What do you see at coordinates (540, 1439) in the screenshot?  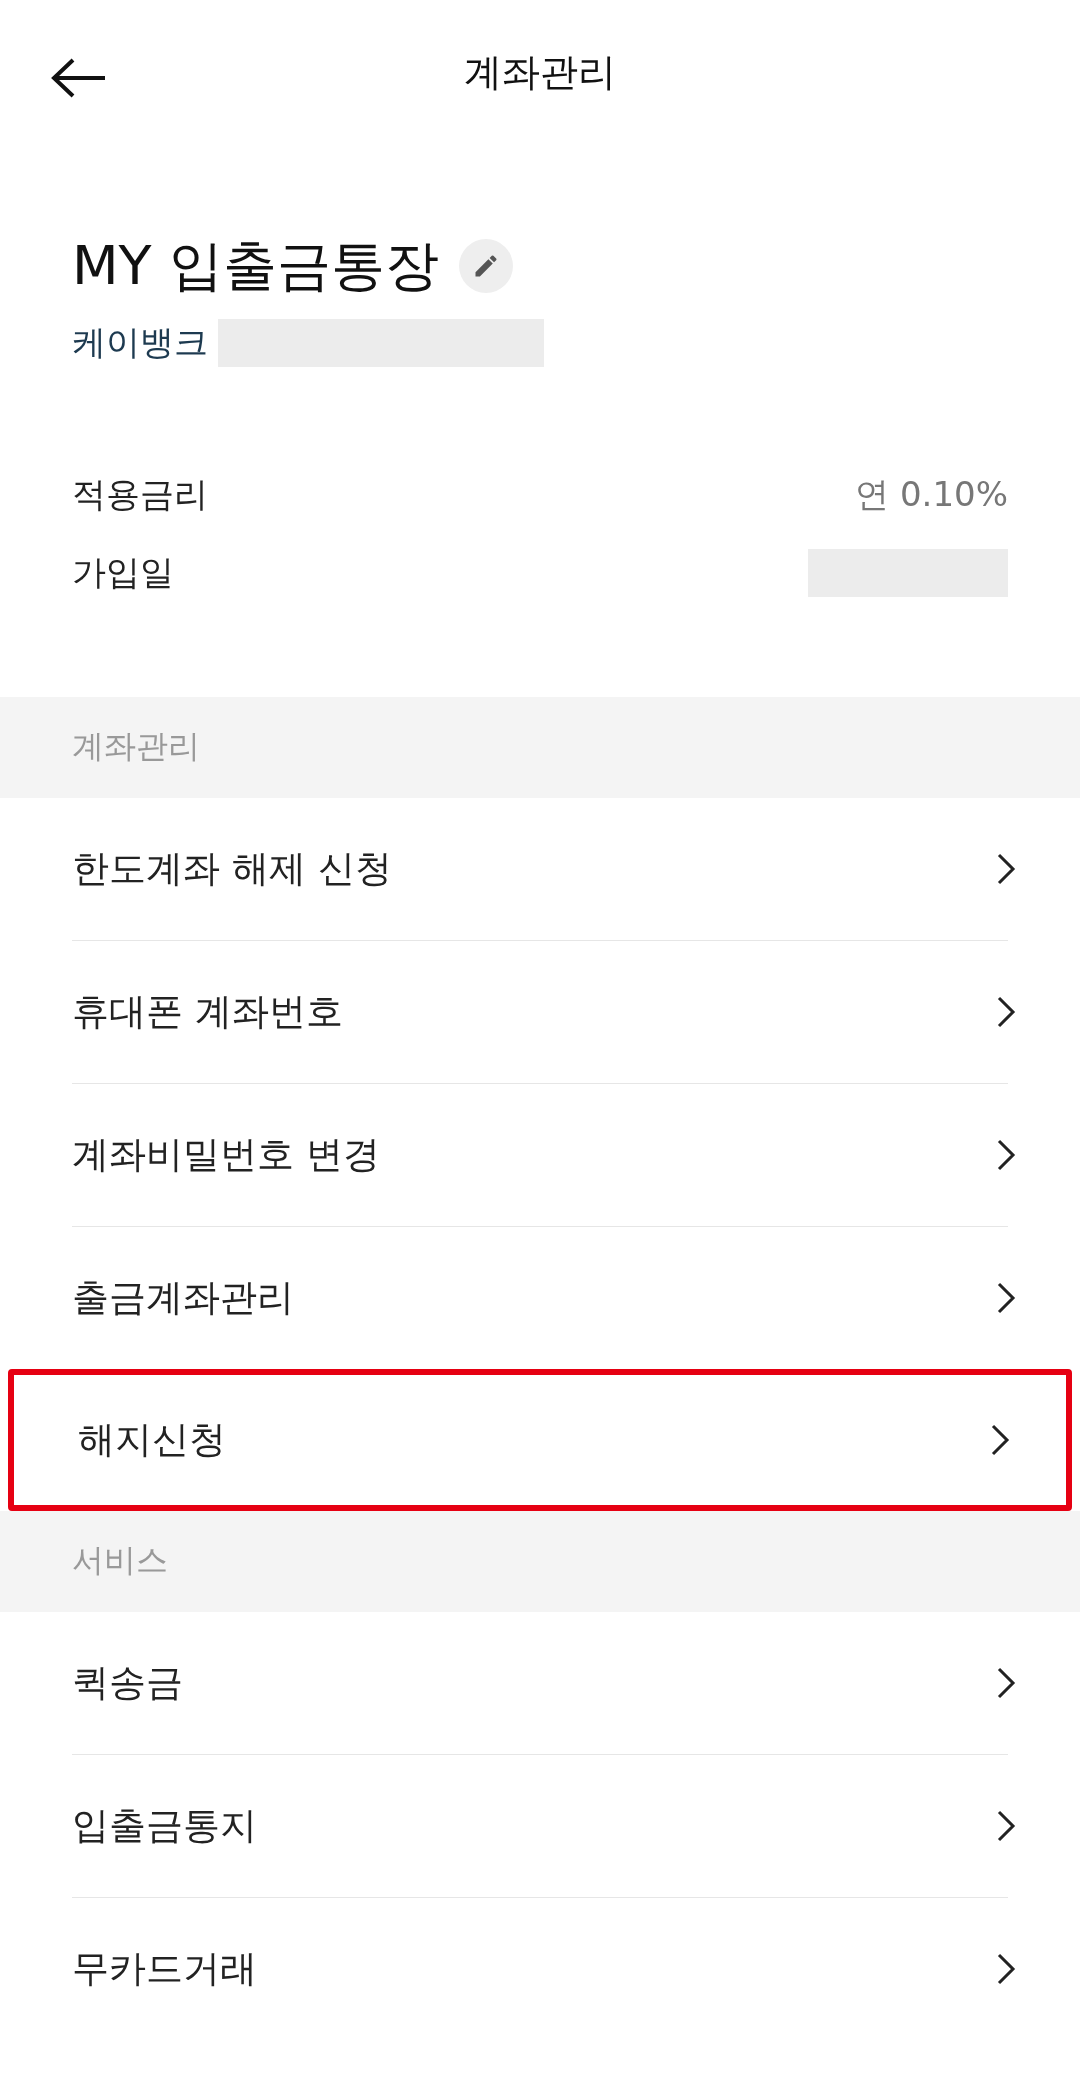 I see `menu-item: 해지신청` at bounding box center [540, 1439].